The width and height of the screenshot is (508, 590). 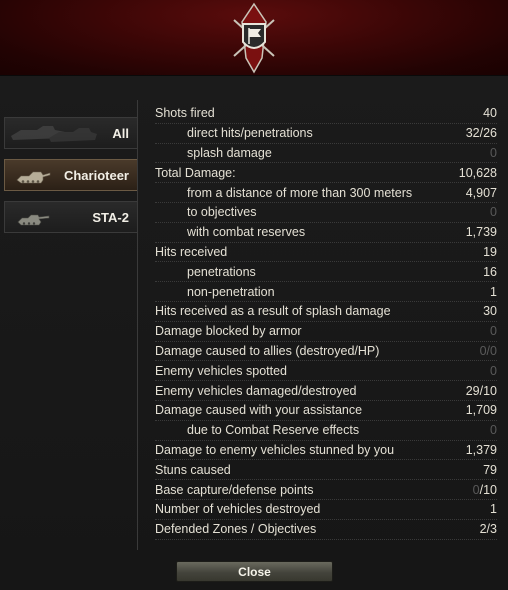 What do you see at coordinates (300, 192) in the screenshot?
I see `stat-label: from a distance of more than 300 meters` at bounding box center [300, 192].